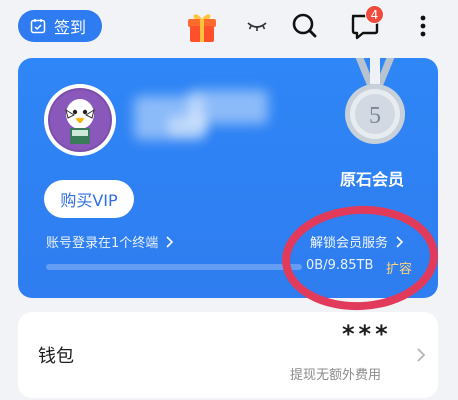 The image size is (458, 400). Describe the element at coordinates (305, 26) in the screenshot. I see `search-icon` at that location.